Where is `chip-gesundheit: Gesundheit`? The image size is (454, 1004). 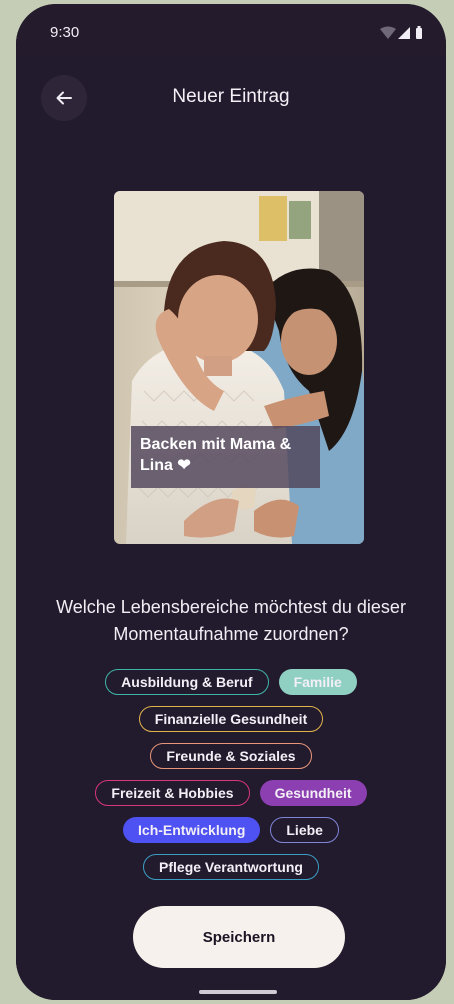 chip-gesundheit: Gesundheit is located at coordinates (313, 793).